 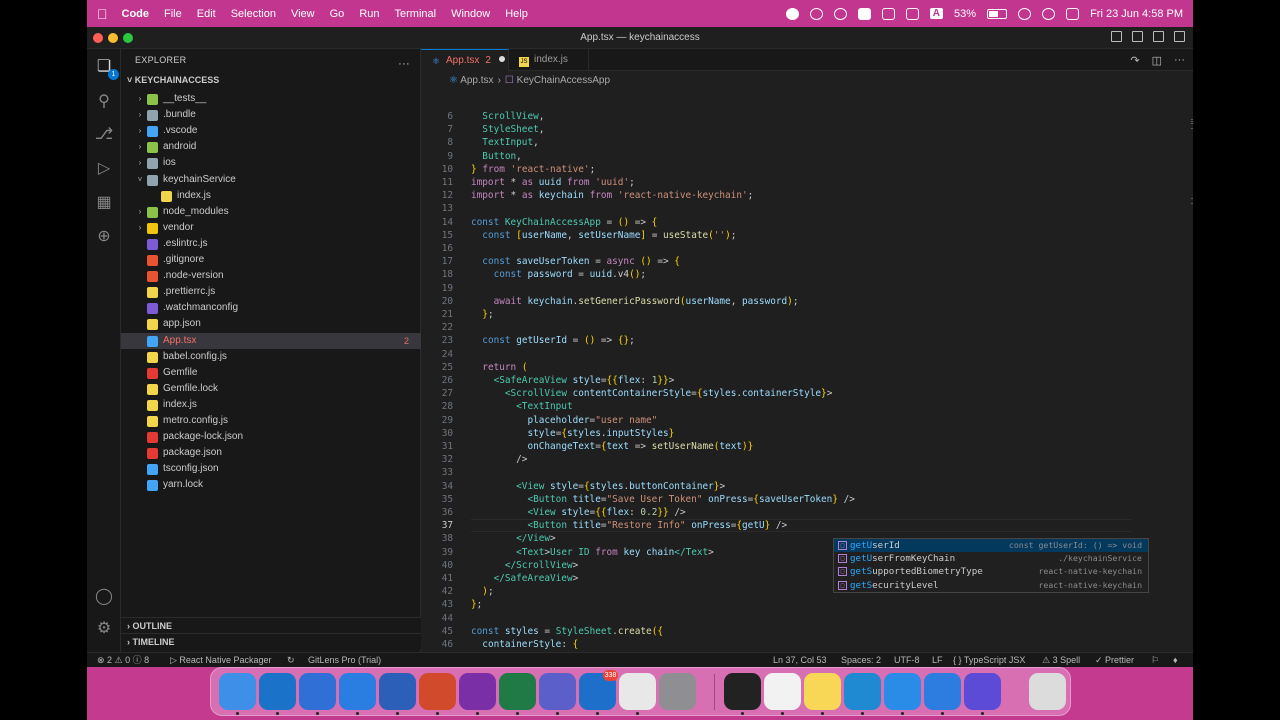 I want to click on tab-index-js: JS index.js, so click(x=549, y=60).